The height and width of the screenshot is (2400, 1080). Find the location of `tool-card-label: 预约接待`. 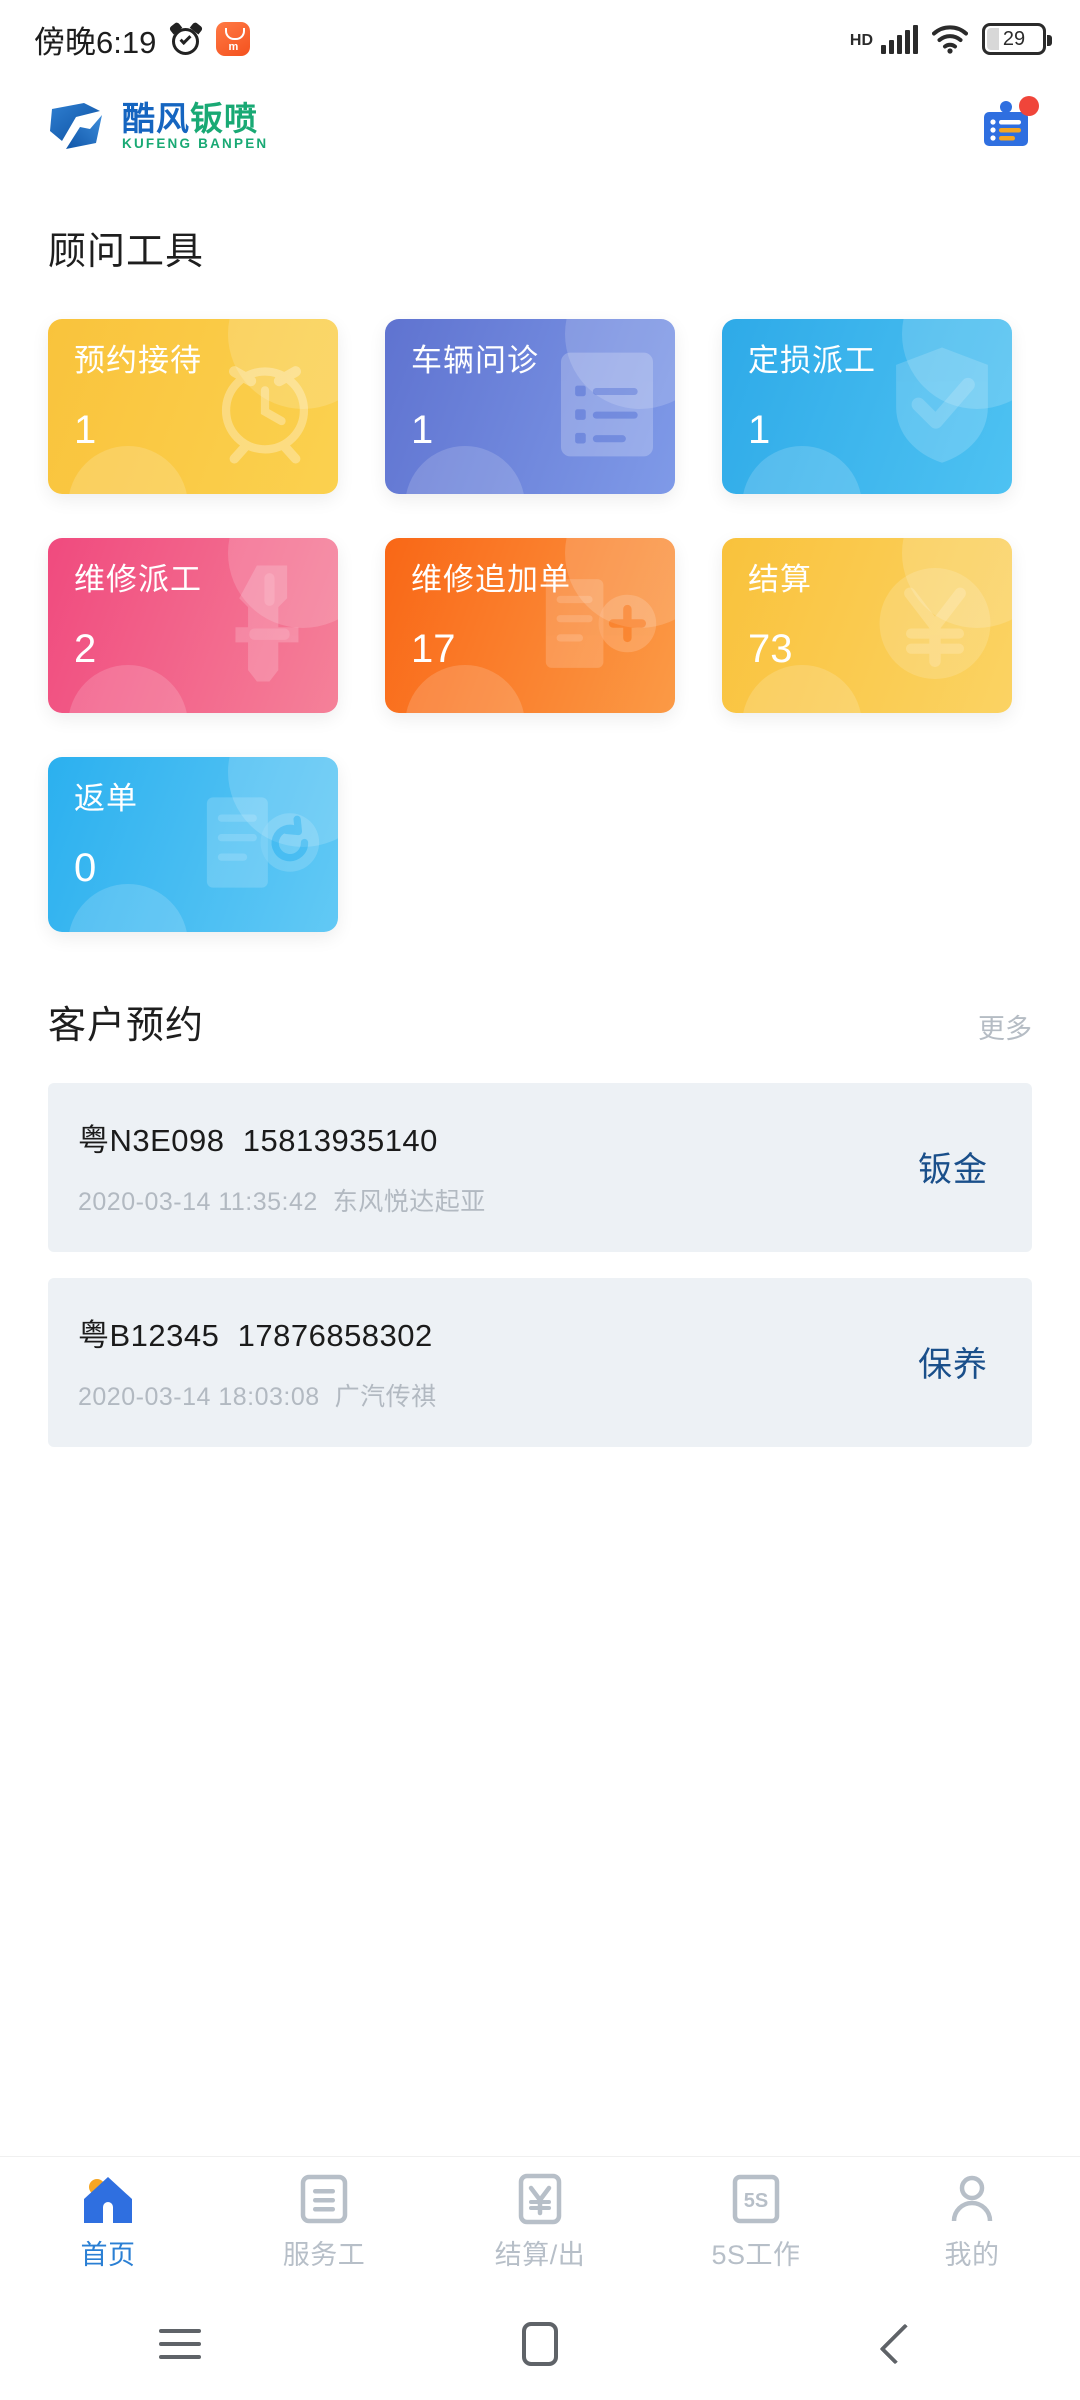

tool-card-label: 预约接待 is located at coordinates (138, 360).